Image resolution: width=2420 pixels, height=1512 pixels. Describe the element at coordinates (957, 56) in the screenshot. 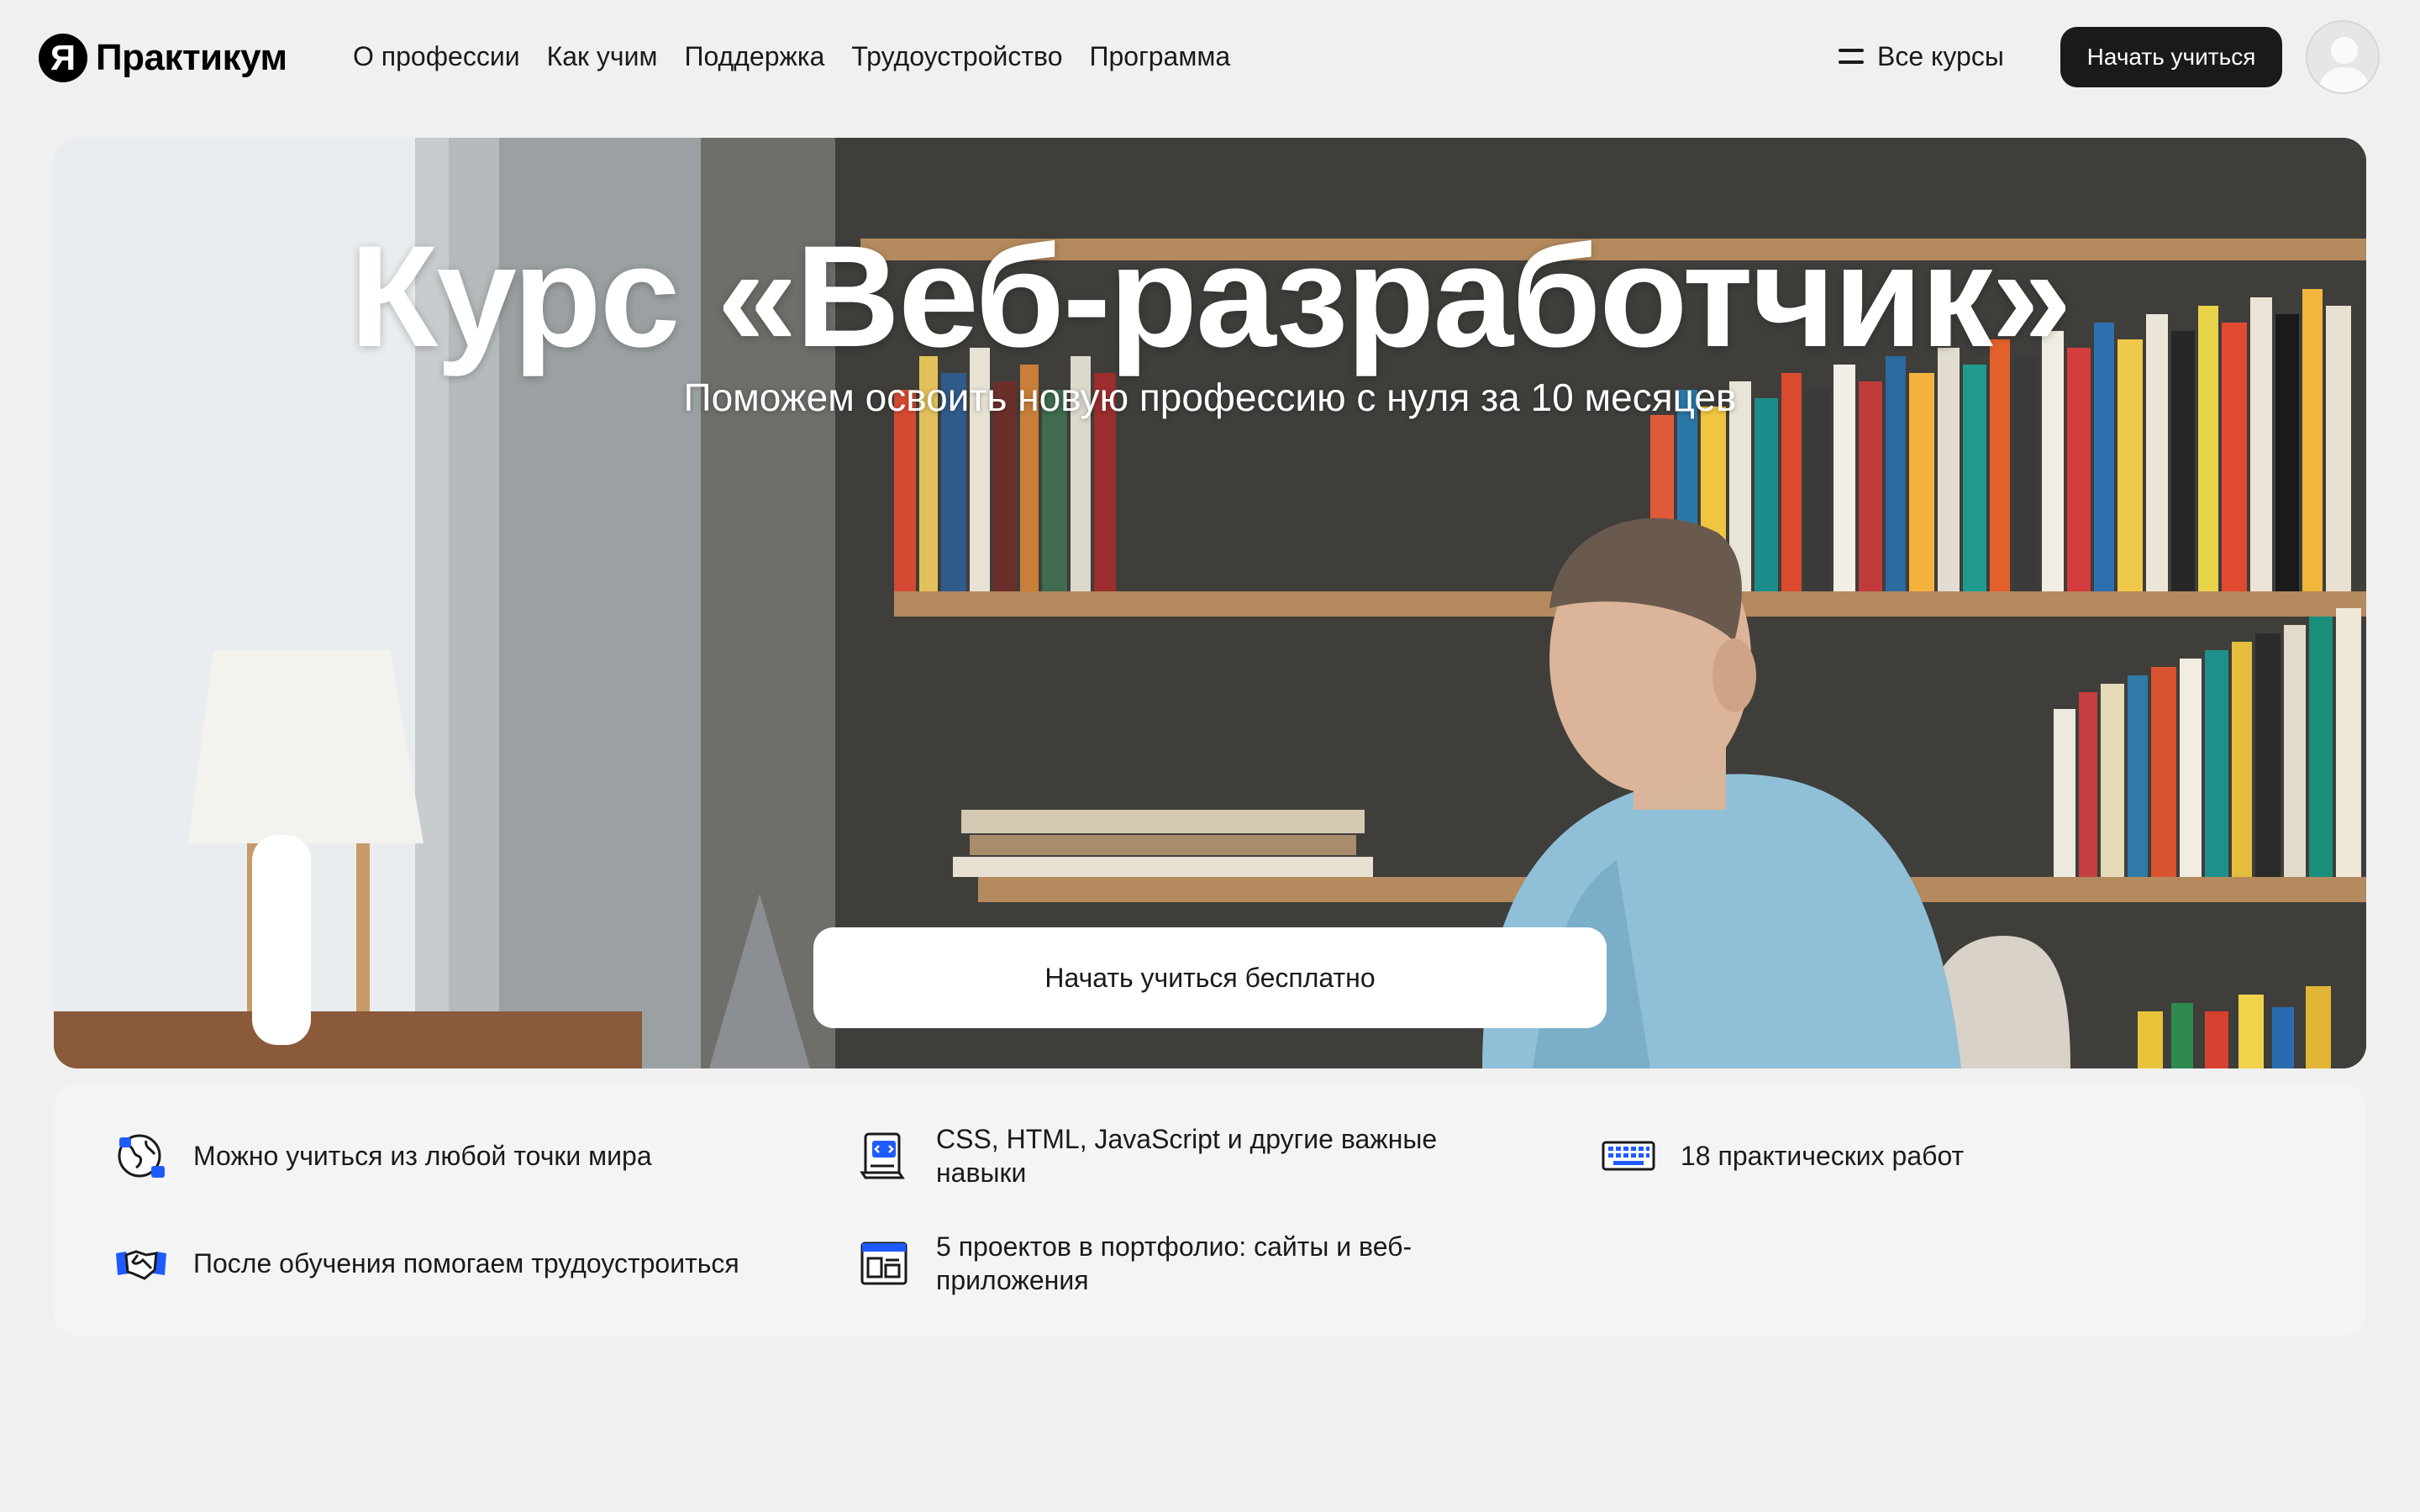

I see `nav-item-employment: Трудоустройство` at that location.